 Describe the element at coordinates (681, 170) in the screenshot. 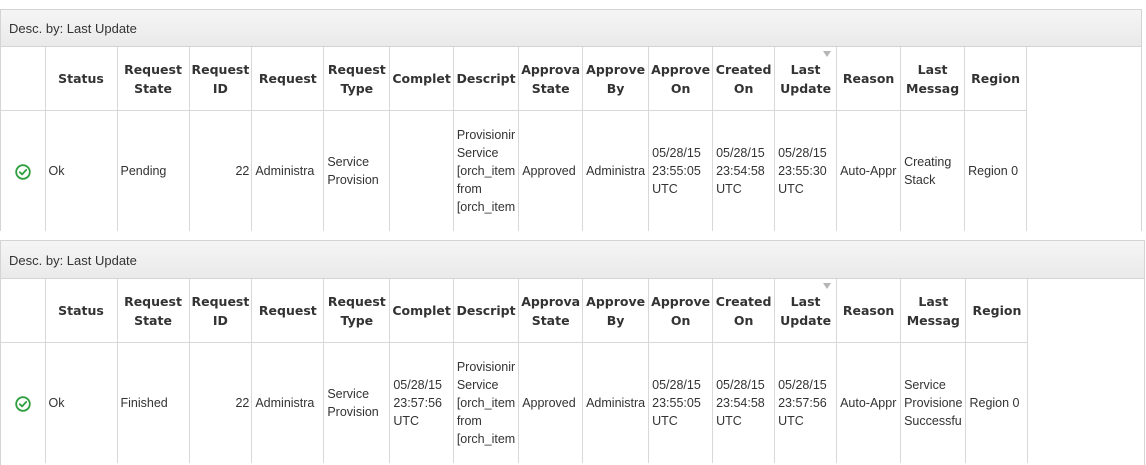

I see `cell-approved-on: 05/28/15 23:55:05 UTC` at that location.